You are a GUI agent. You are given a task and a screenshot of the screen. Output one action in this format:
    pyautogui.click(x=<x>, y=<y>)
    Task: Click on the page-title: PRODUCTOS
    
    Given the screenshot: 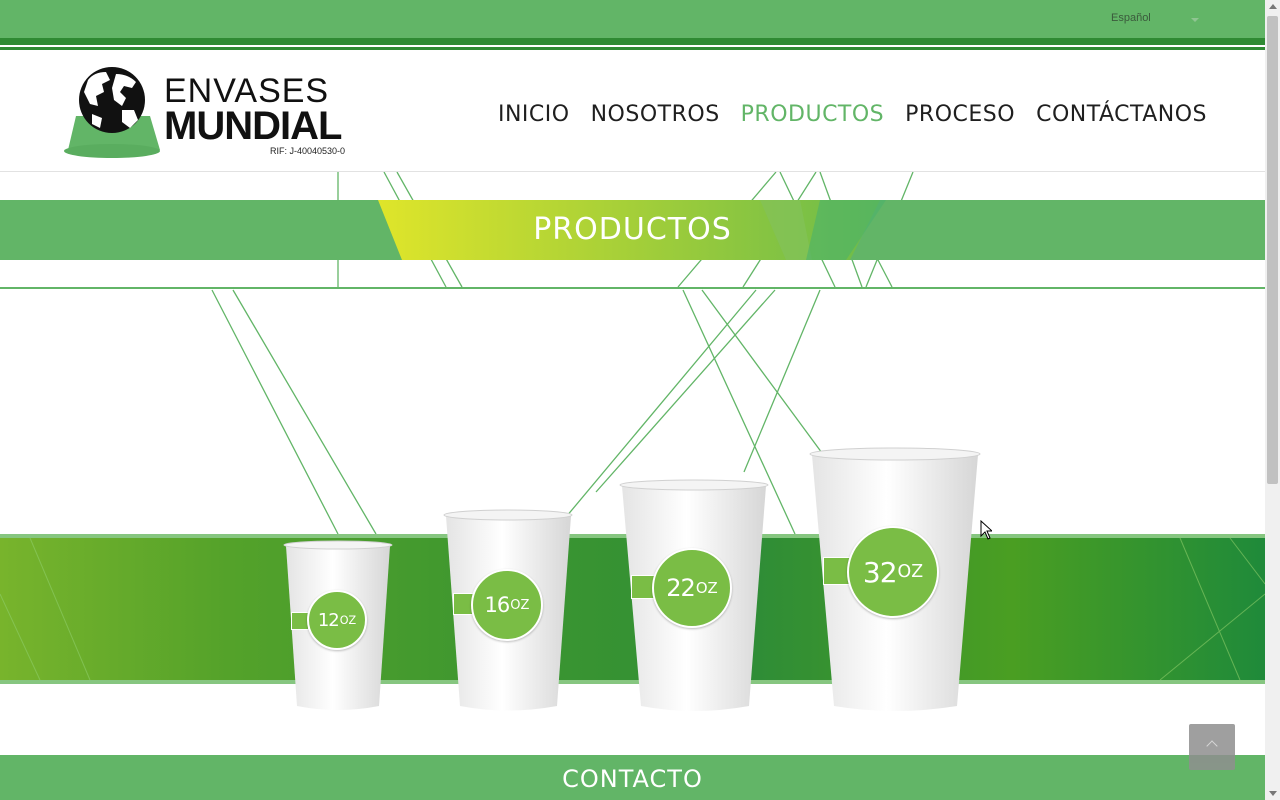 What is the action you would take?
    pyautogui.click(x=632, y=229)
    